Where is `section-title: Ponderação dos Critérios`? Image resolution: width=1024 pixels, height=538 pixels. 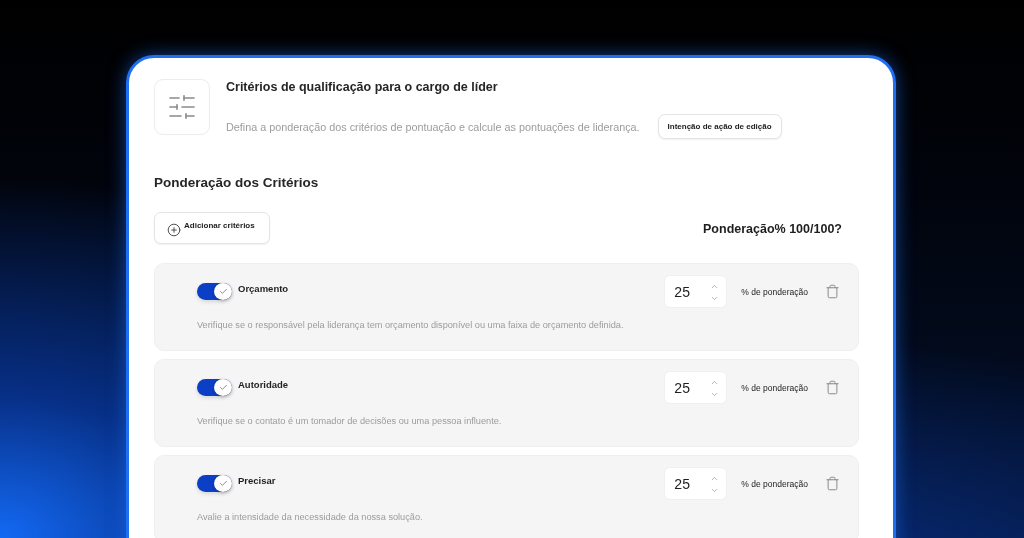
section-title: Ponderação dos Critérios is located at coordinates (236, 182).